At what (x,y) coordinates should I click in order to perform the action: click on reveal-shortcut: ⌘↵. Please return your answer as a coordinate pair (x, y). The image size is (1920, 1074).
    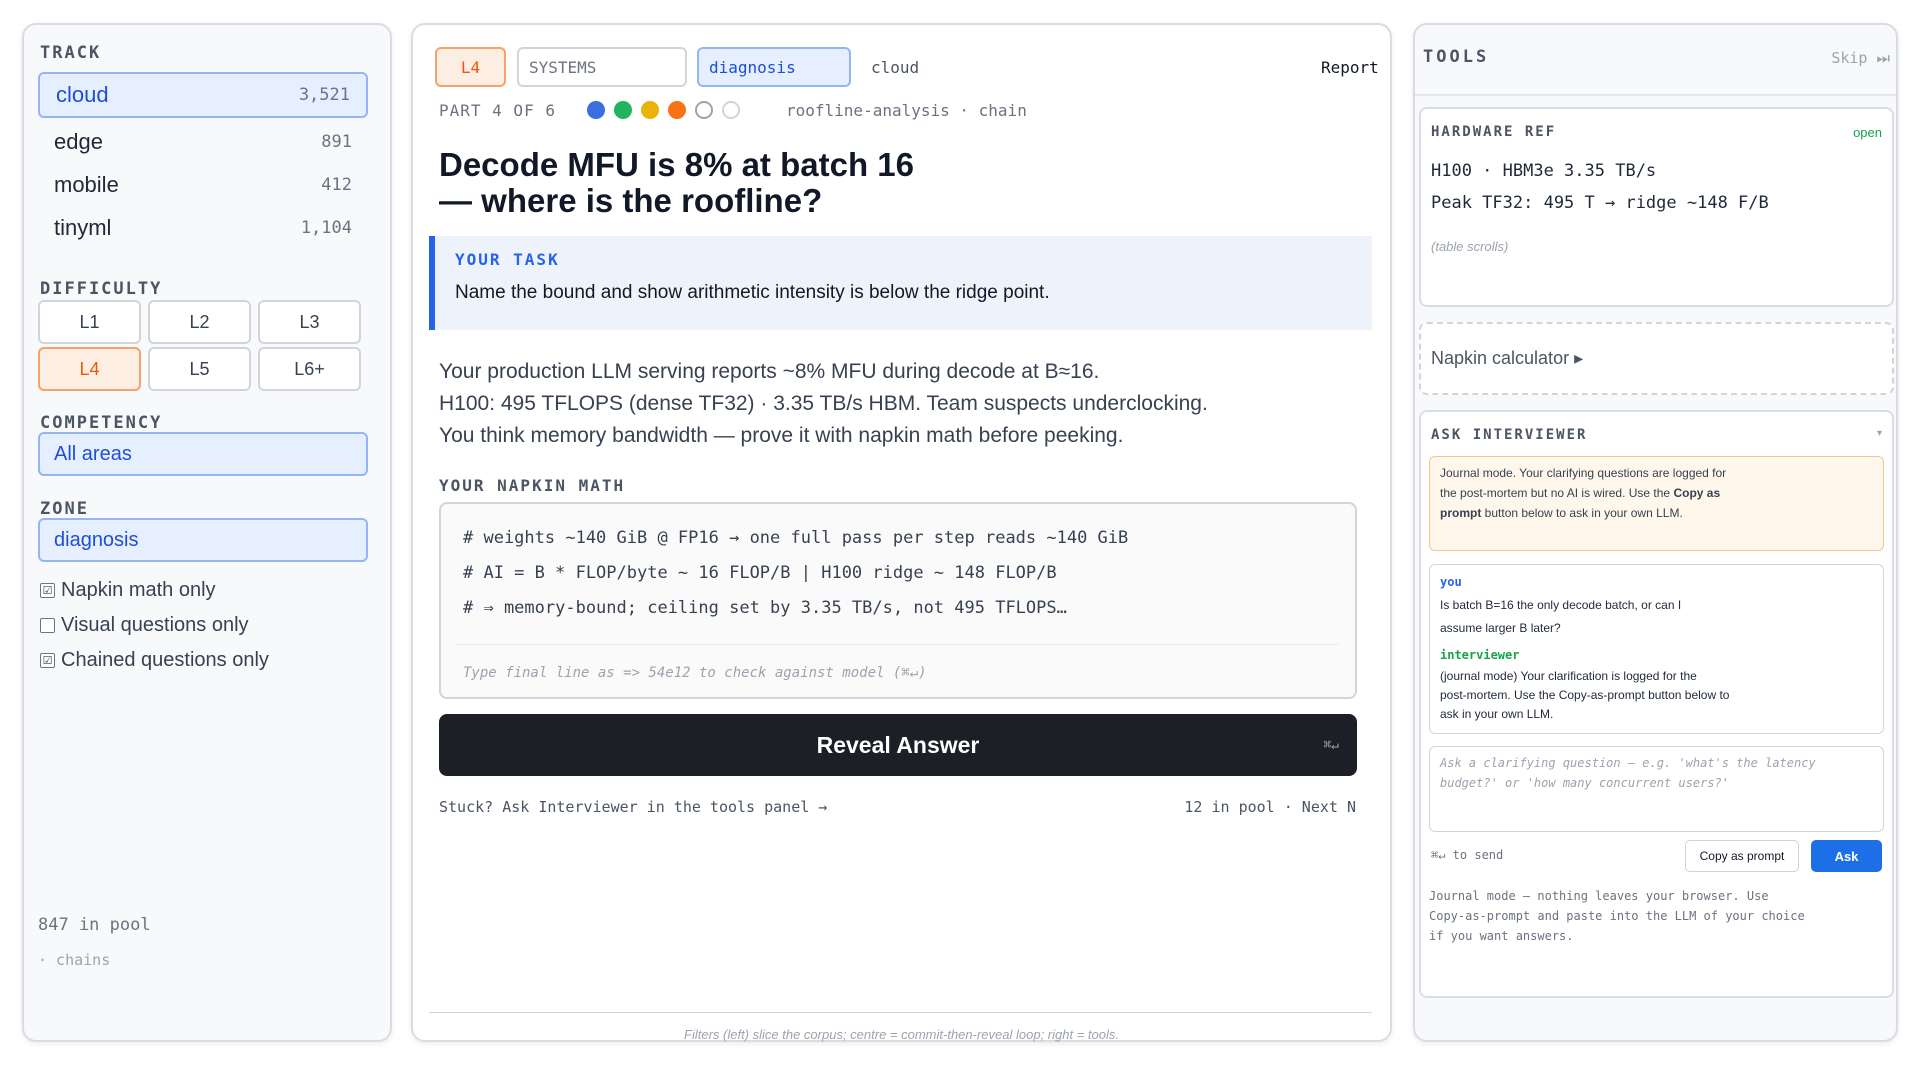
    Looking at the image, I should click on (1331, 745).